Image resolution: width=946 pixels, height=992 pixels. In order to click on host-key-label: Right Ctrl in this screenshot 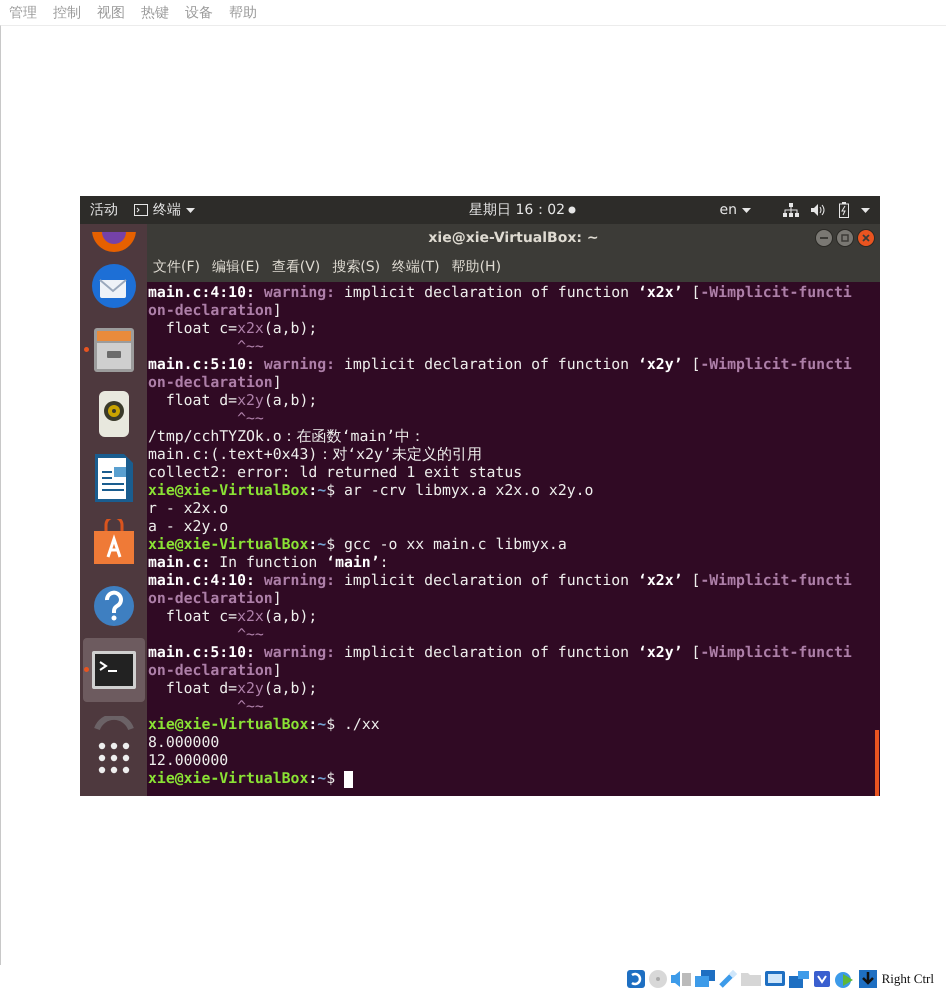, I will do `click(908, 978)`.